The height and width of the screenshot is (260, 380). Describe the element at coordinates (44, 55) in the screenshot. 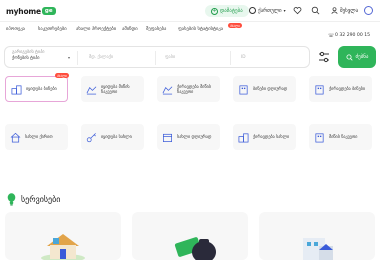

I see `deal-type-select: გარიგების ტიპი ქონების ტიპი` at that location.